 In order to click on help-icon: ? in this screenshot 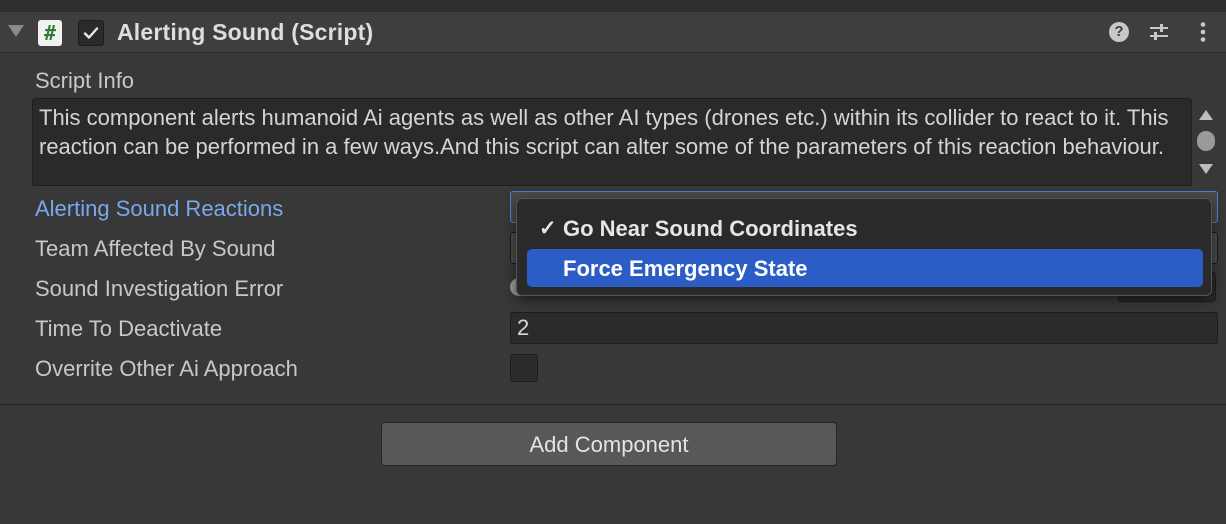, I will do `click(1119, 32)`.